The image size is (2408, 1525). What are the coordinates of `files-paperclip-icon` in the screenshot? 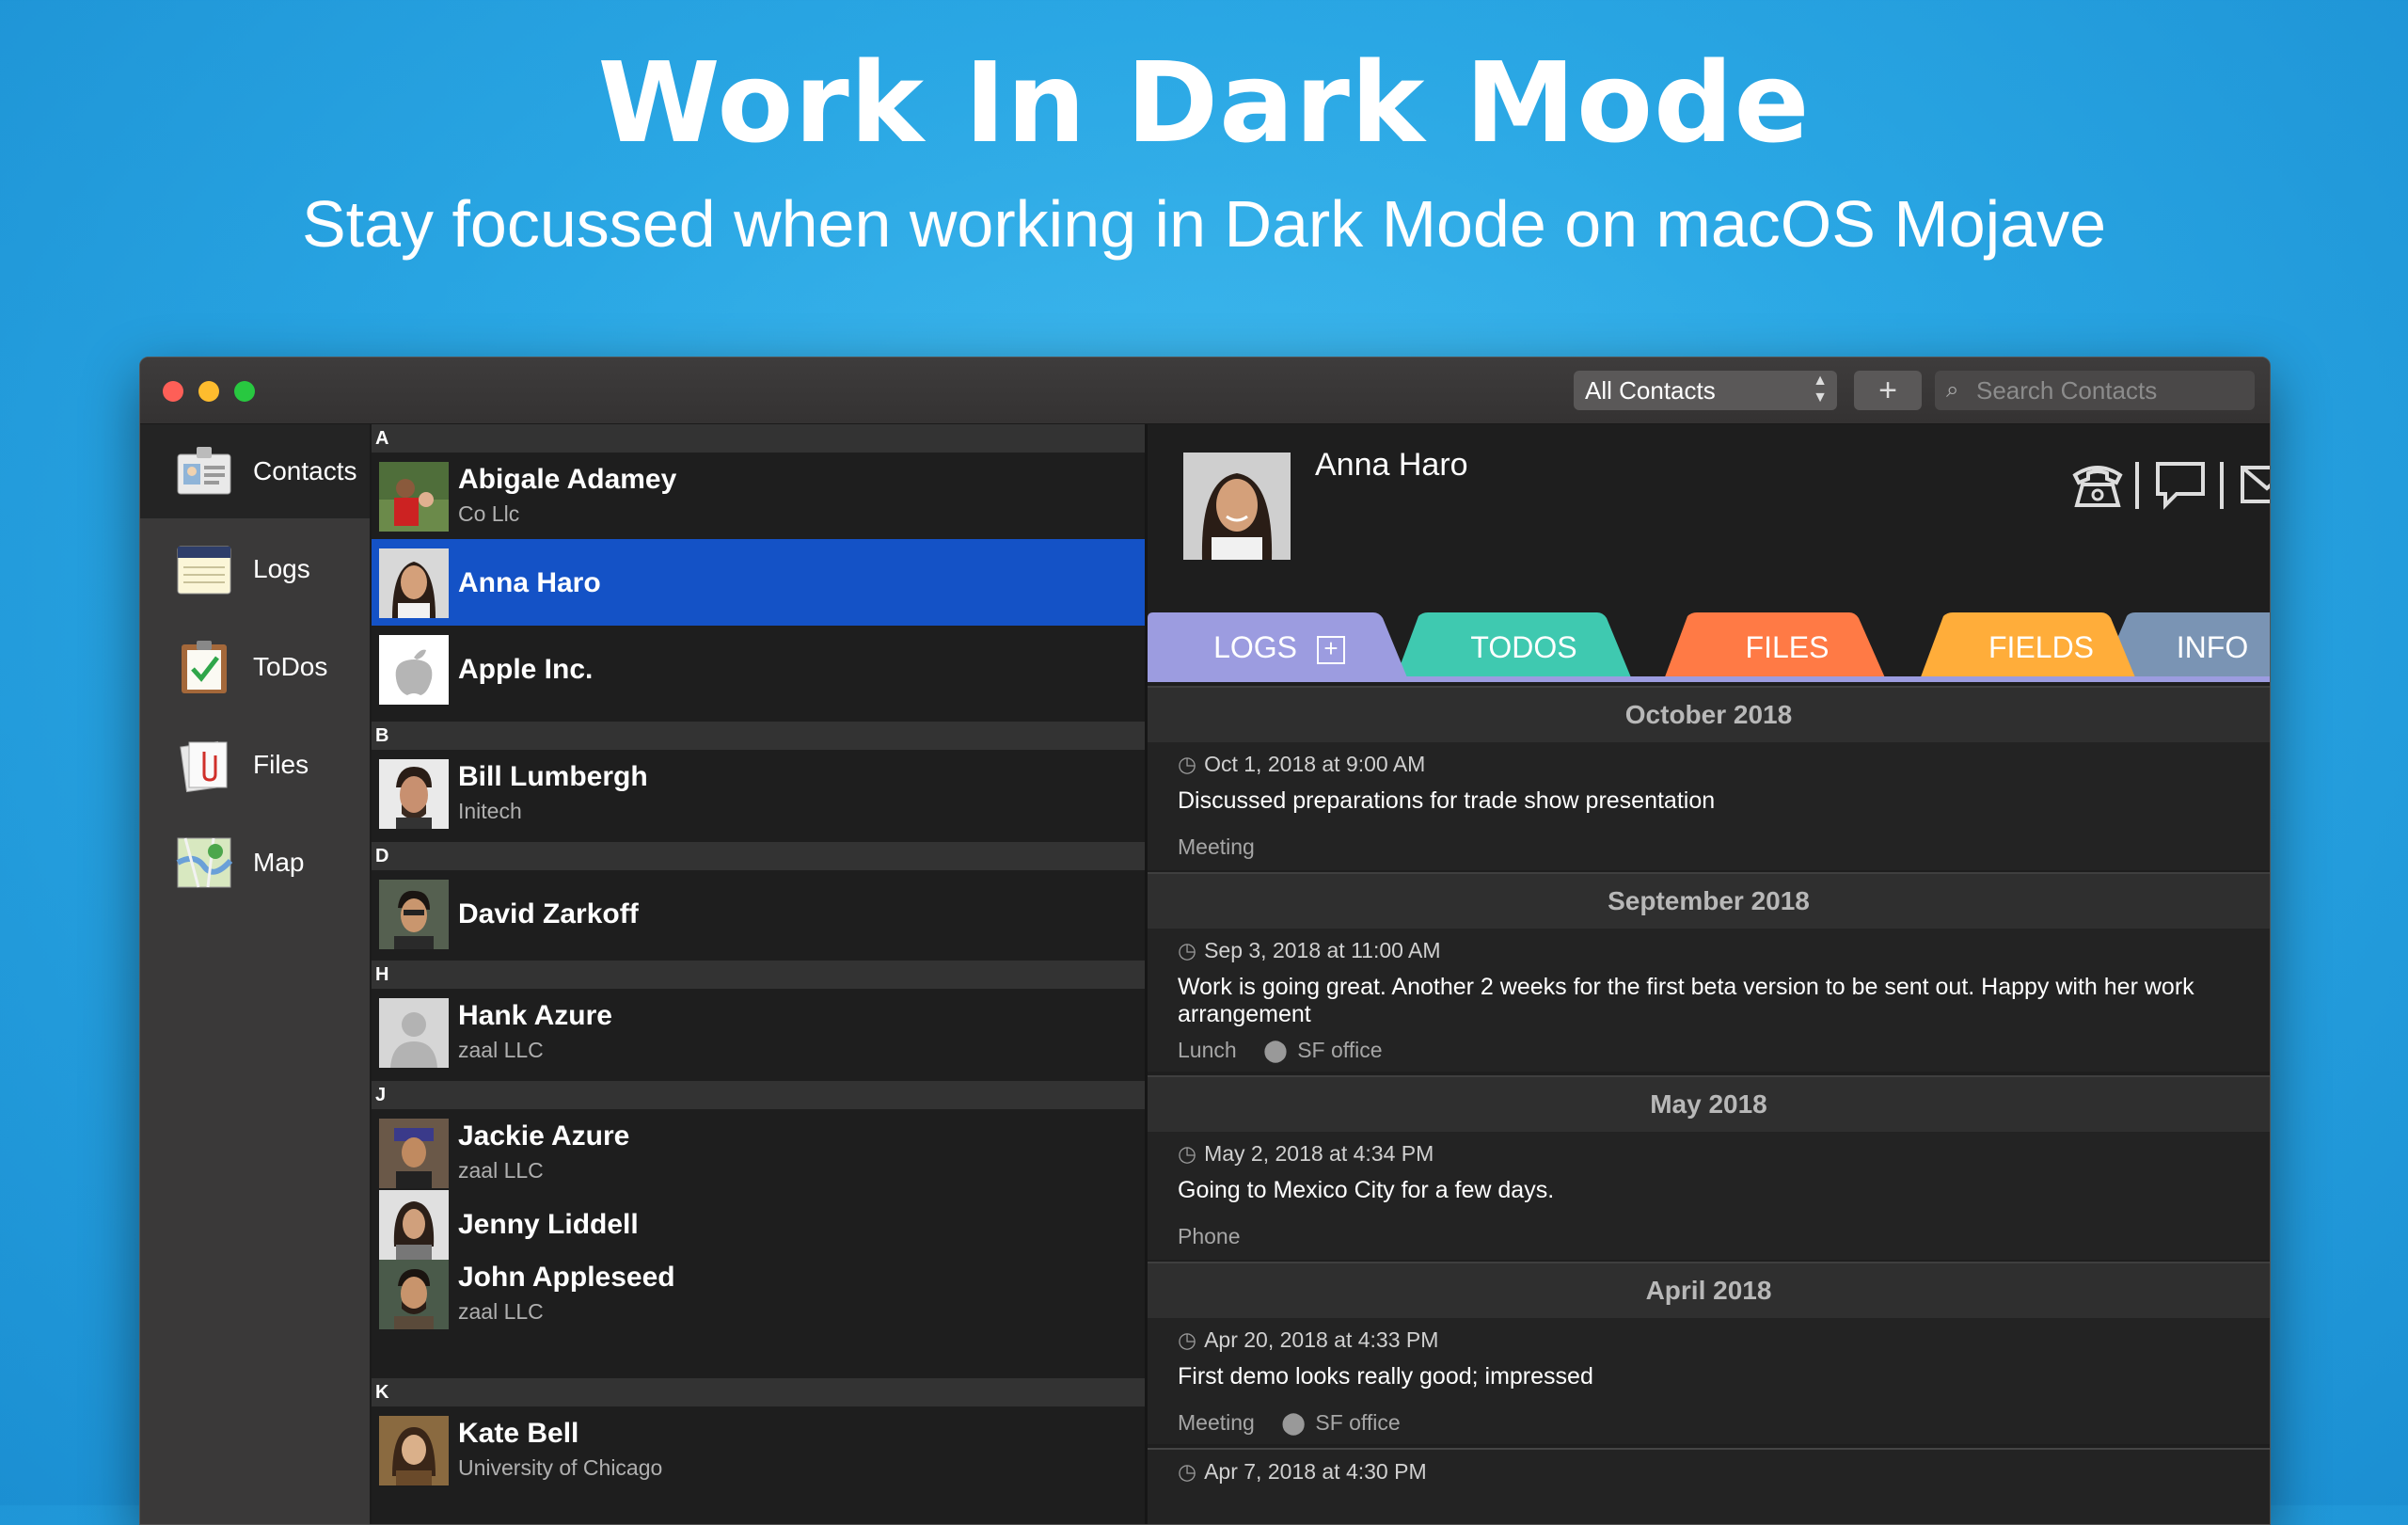 It's located at (204, 766).